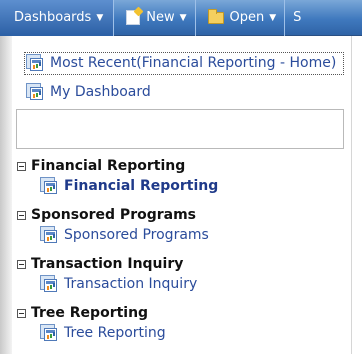 This screenshot has height=354, width=362. What do you see at coordinates (115, 333) in the screenshot?
I see `item-label: Tree Reporting` at bounding box center [115, 333].